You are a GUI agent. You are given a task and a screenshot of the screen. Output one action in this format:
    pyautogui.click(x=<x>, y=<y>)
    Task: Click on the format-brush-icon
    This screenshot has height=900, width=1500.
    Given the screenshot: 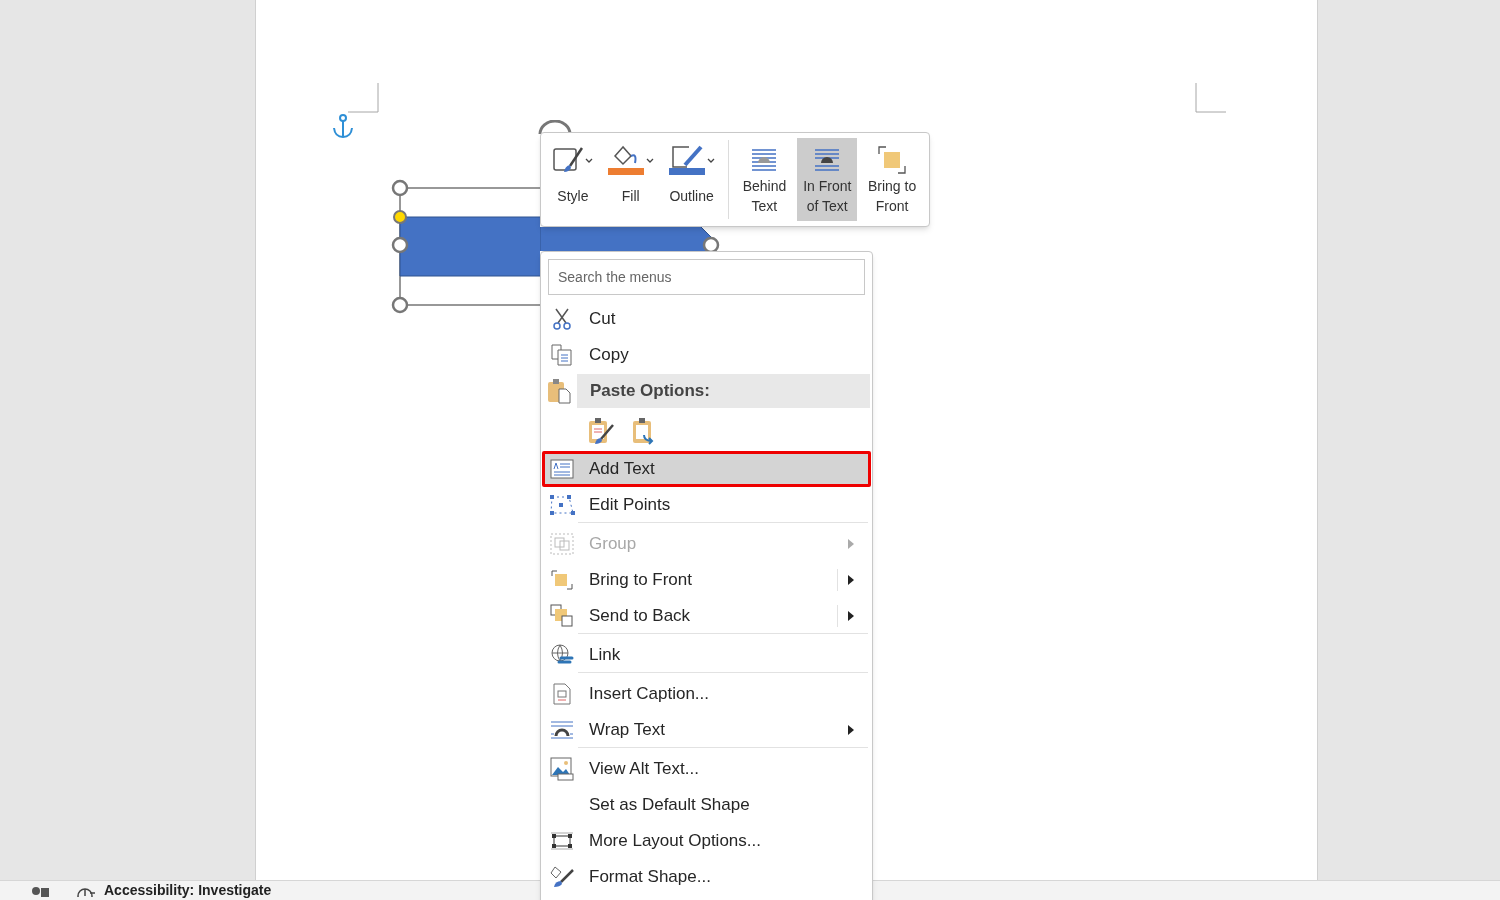 What is the action you would take?
    pyautogui.click(x=562, y=877)
    